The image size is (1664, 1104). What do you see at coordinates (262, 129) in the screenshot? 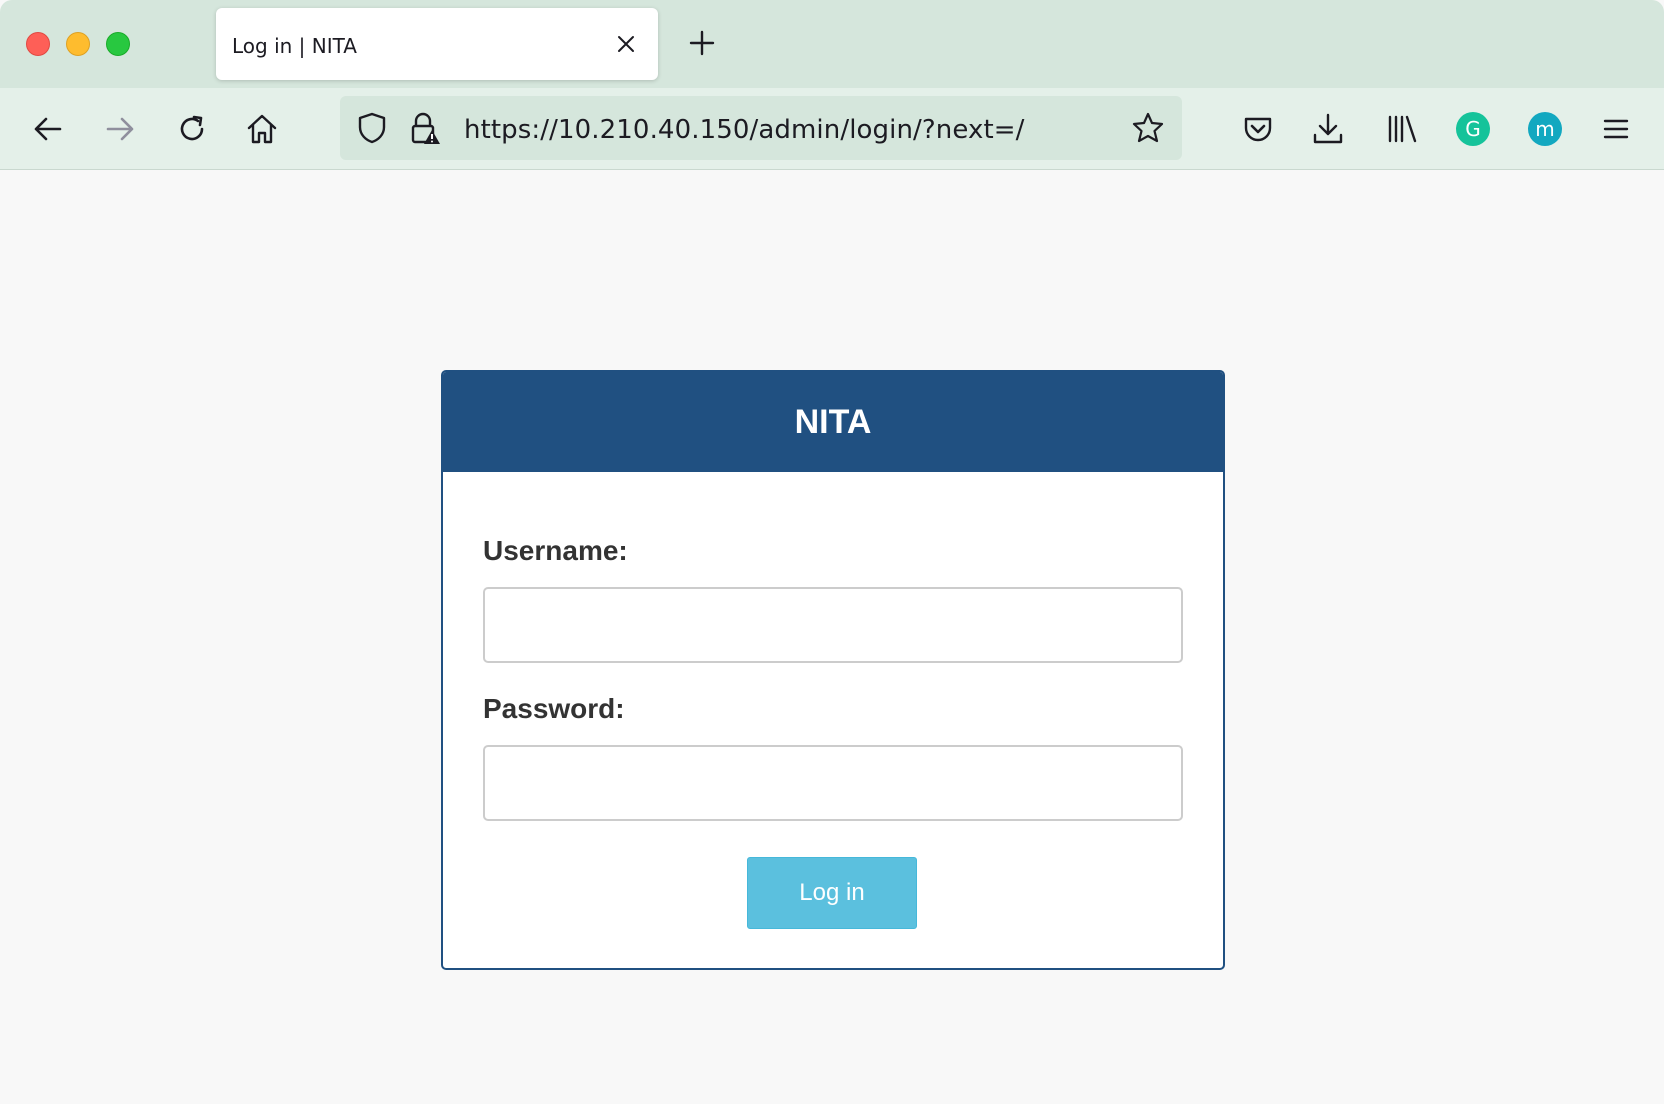
I see `home-icon` at bounding box center [262, 129].